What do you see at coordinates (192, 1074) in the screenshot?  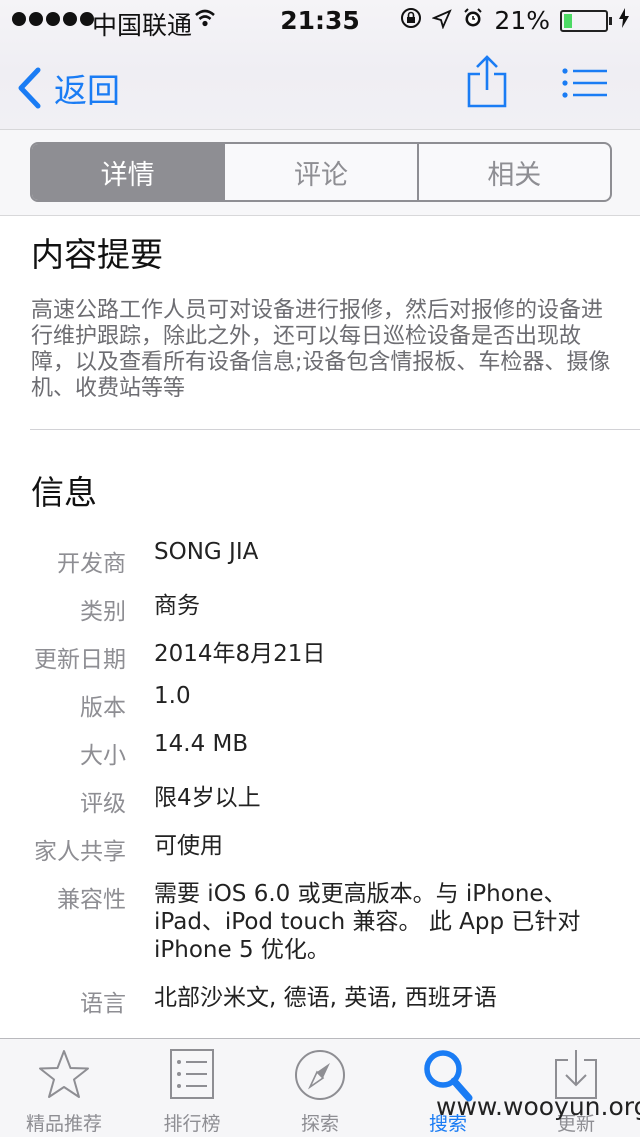 I see `ranking-list-icon` at bounding box center [192, 1074].